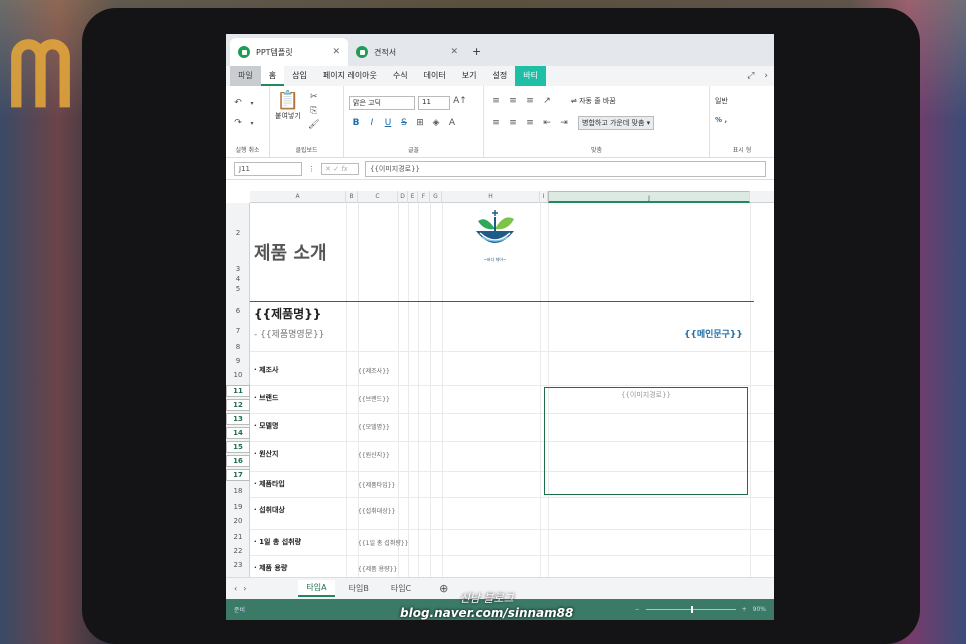 This screenshot has height=644, width=966. What do you see at coordinates (388, 123) in the screenshot?
I see `underline-icon: U` at bounding box center [388, 123].